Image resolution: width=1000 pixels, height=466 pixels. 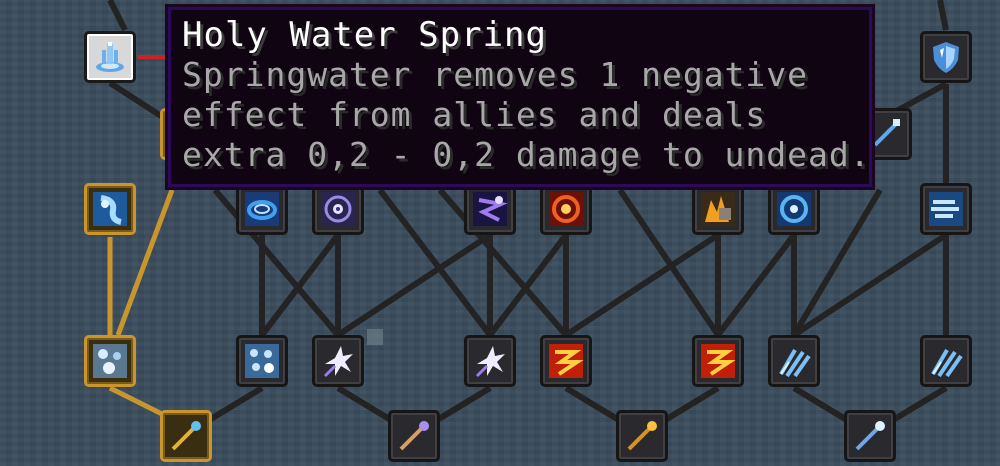 I want to click on void-rune-icon, so click(x=490, y=209).